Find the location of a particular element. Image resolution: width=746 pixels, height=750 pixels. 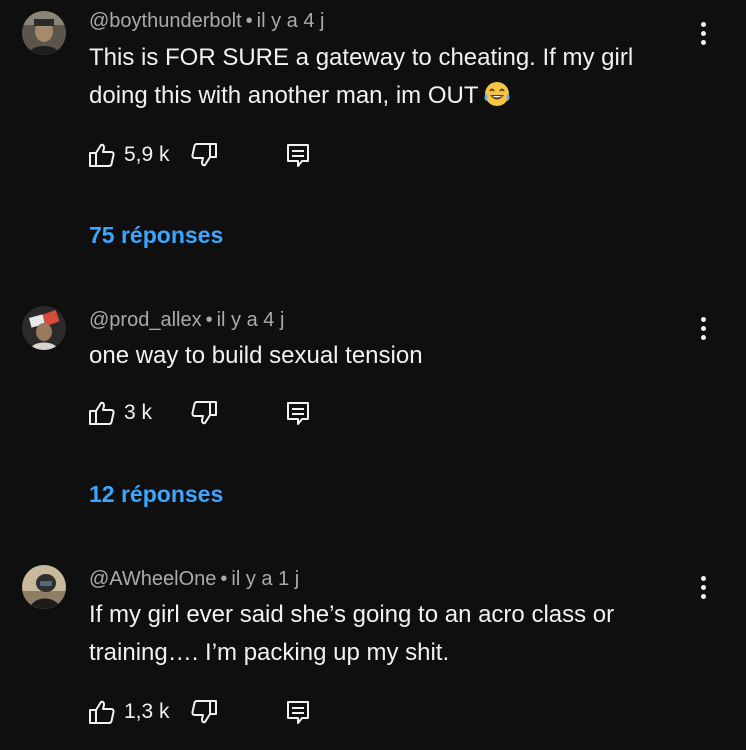

comment-meta: @prod_allex • il y a 4 j is located at coordinates (186, 320).